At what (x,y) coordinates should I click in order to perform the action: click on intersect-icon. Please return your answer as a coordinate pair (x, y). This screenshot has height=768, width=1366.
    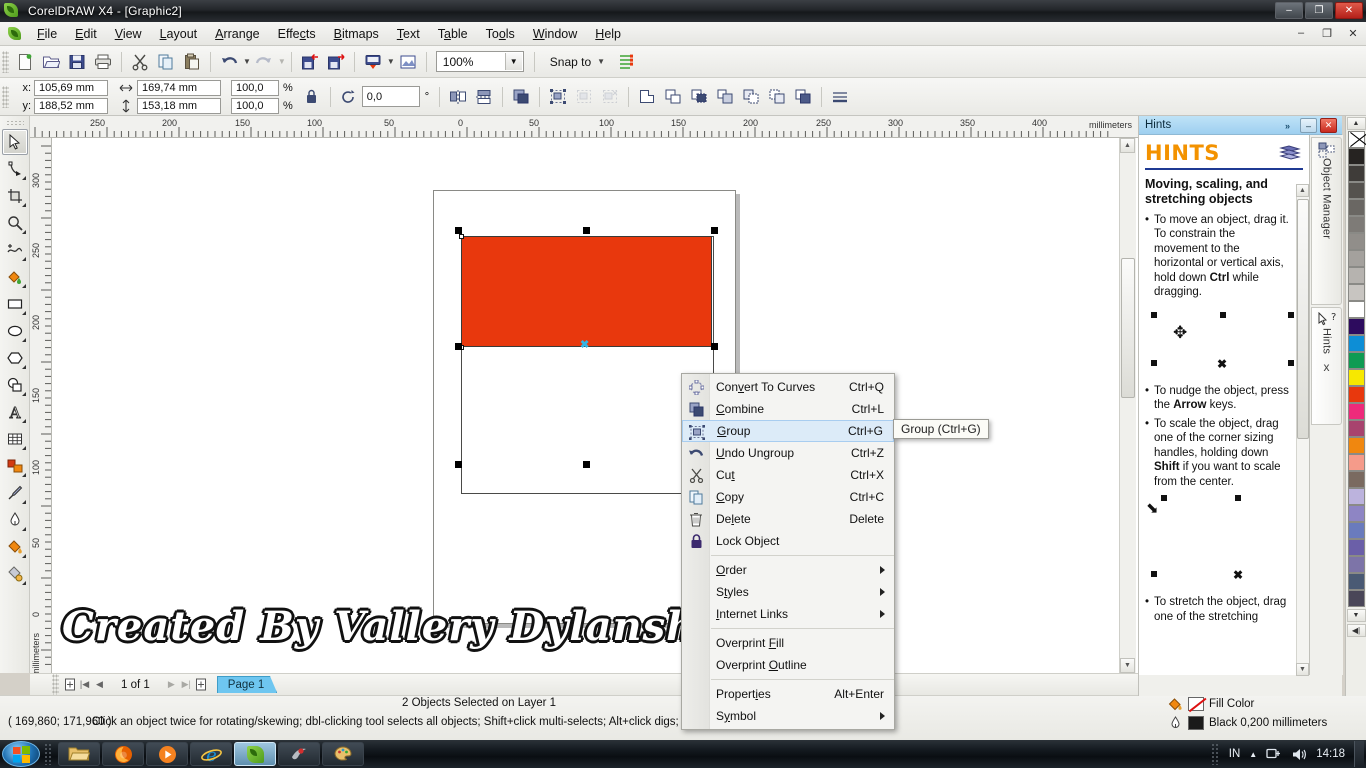
    Looking at the image, I should click on (699, 97).